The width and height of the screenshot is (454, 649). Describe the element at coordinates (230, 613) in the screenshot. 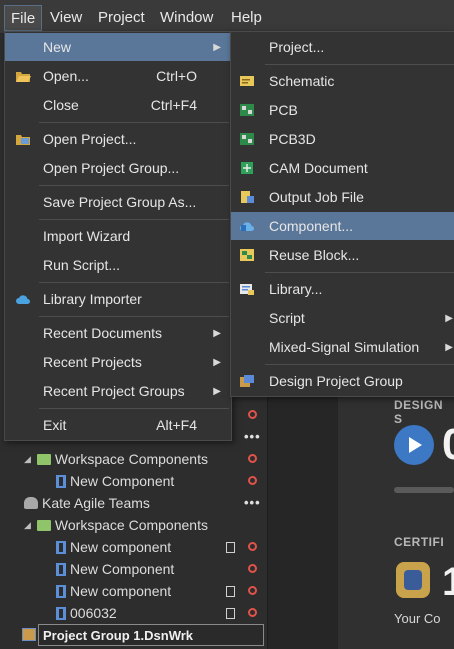

I see `document-icon` at that location.